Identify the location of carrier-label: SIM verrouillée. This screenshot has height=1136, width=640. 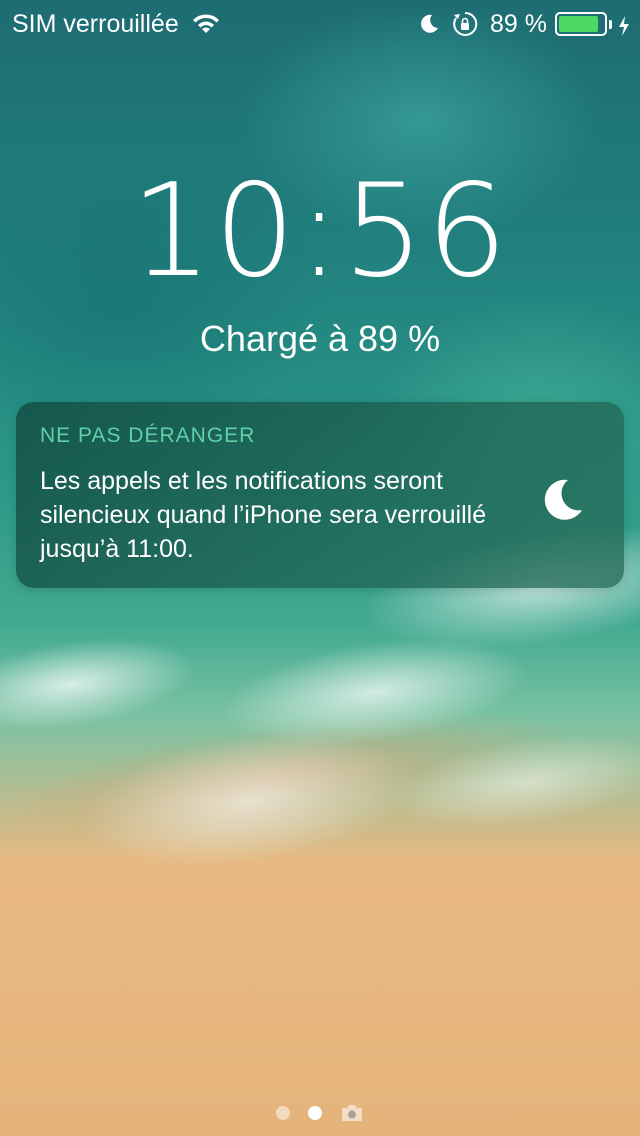
(95, 23).